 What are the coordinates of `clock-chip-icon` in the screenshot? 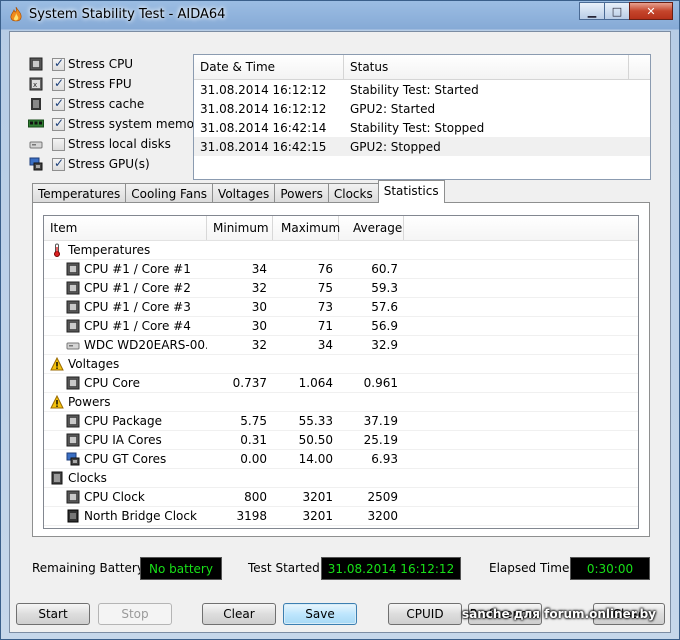 It's located at (57, 478).